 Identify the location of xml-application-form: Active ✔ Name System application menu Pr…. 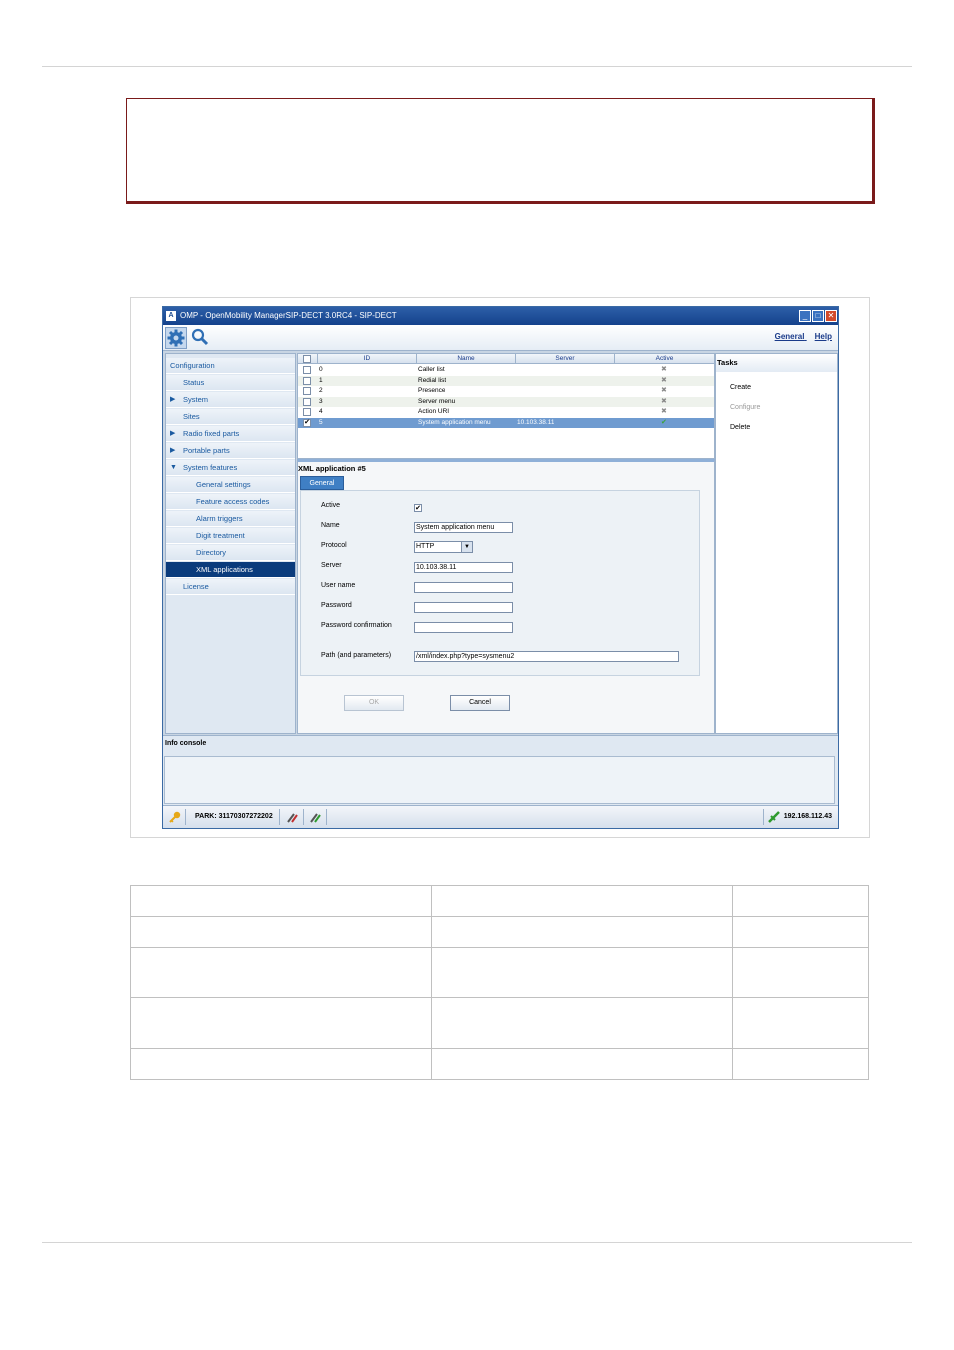
(500, 583).